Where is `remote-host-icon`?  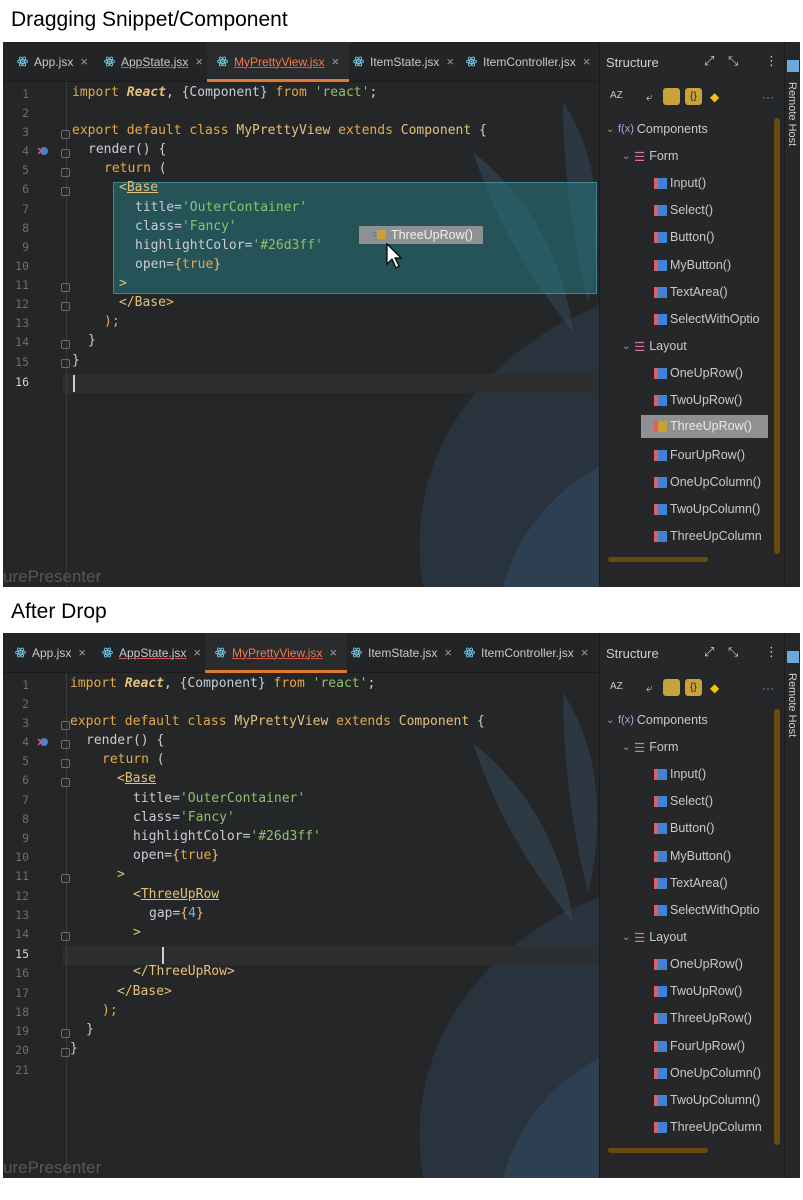 remote-host-icon is located at coordinates (793, 657).